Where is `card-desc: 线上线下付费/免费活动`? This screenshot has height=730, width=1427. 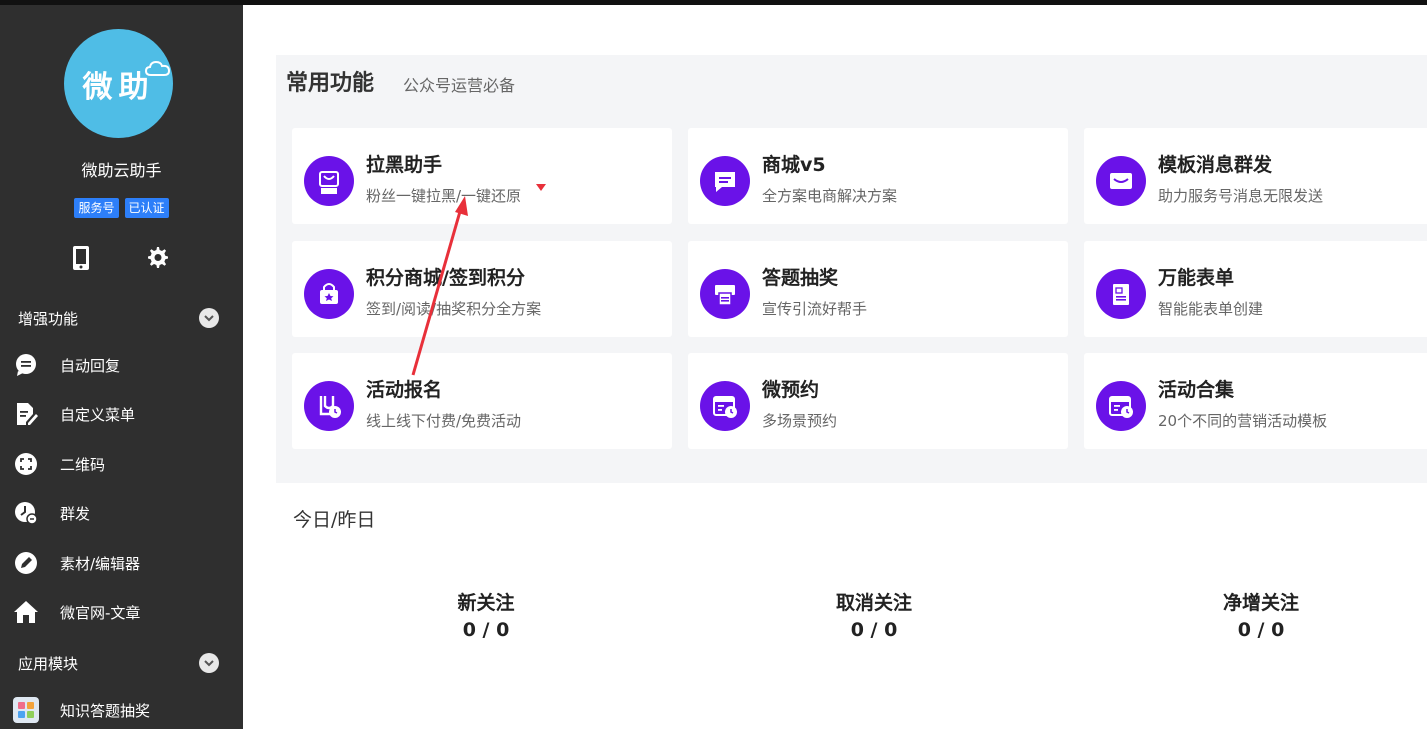
card-desc: 线上线下付费/免费活动 is located at coordinates (444, 421).